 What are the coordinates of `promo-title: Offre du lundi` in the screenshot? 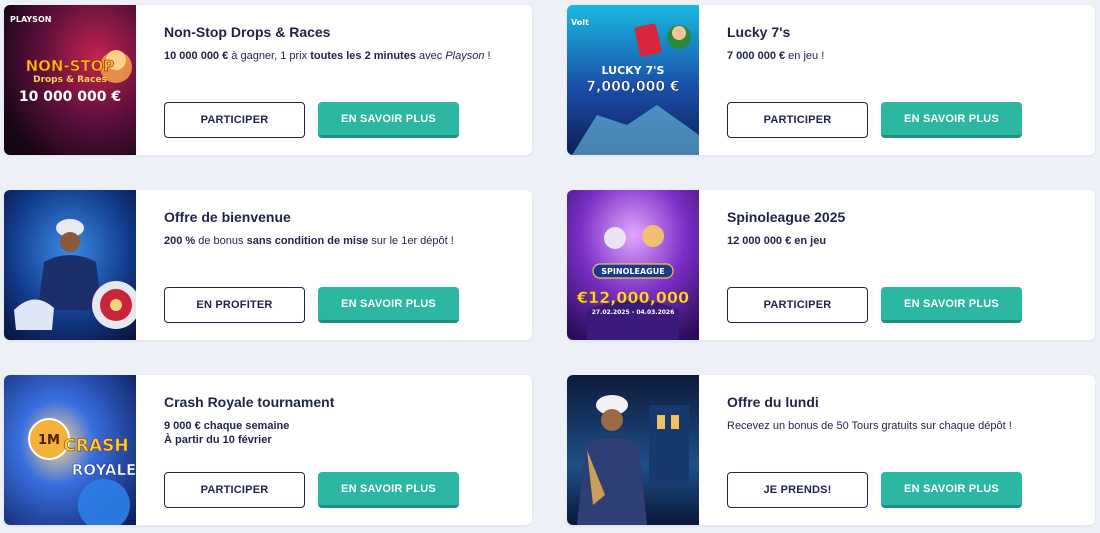 It's located at (773, 402).